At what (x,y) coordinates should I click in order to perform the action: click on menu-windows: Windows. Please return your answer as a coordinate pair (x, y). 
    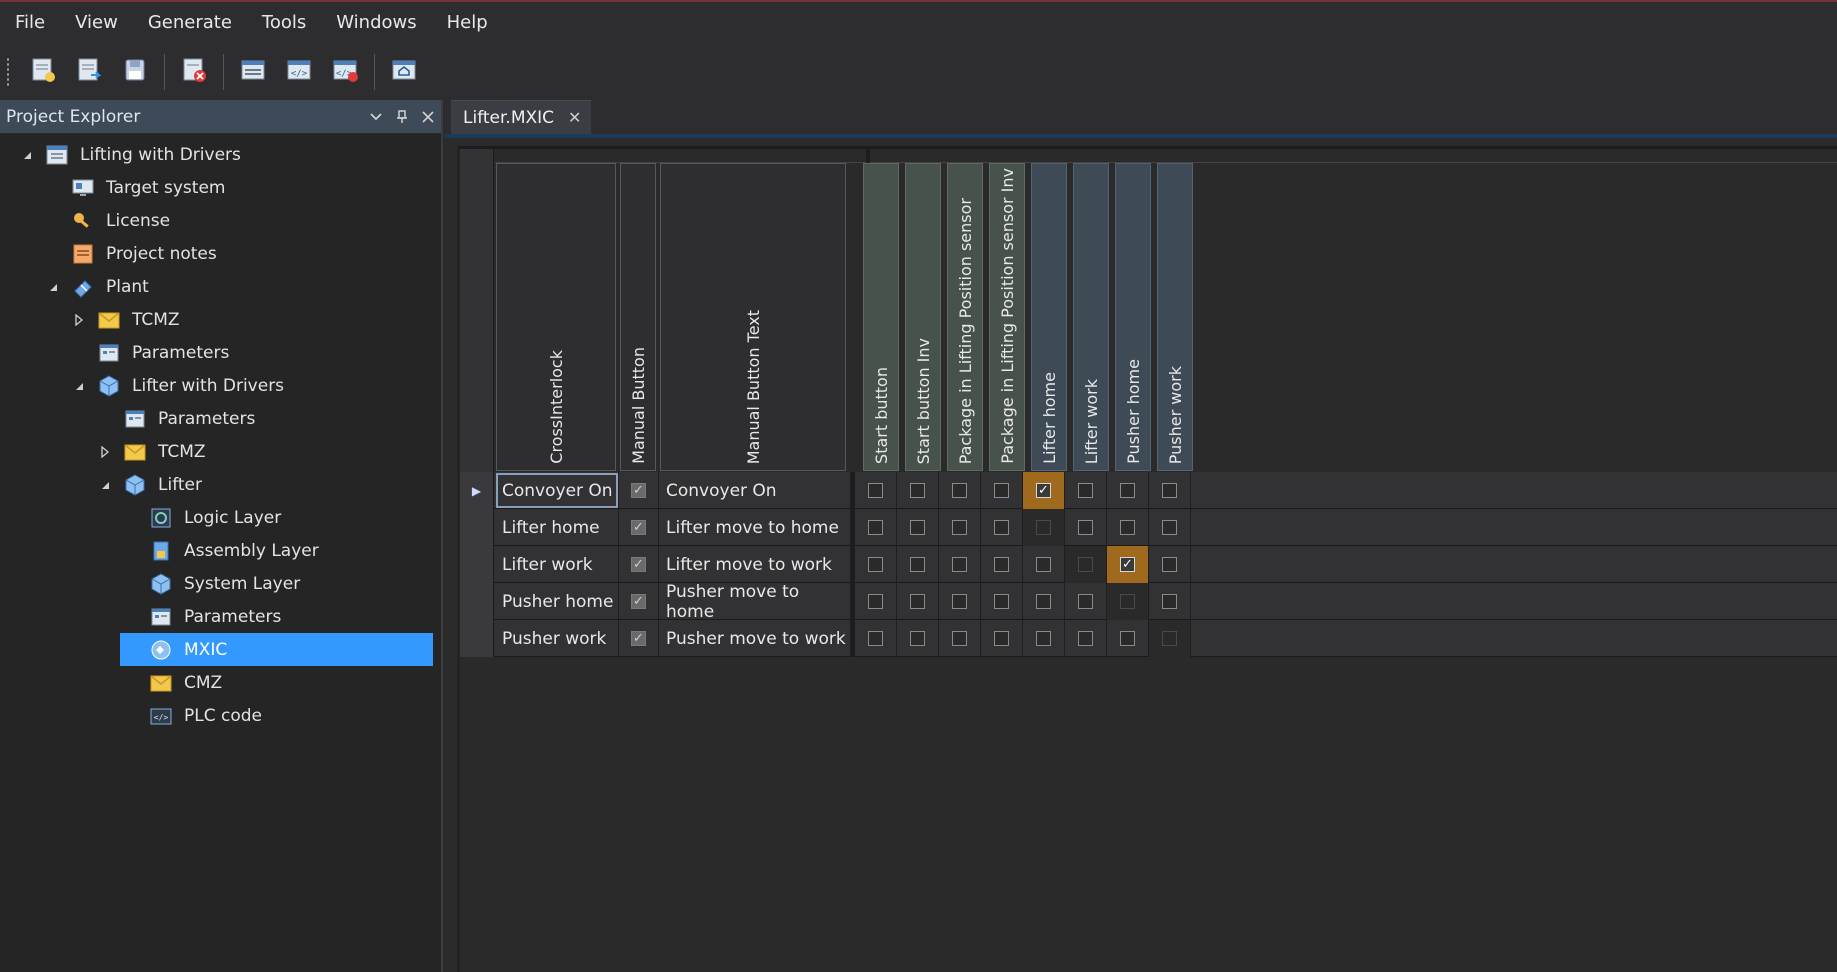
    Looking at the image, I should click on (376, 23).